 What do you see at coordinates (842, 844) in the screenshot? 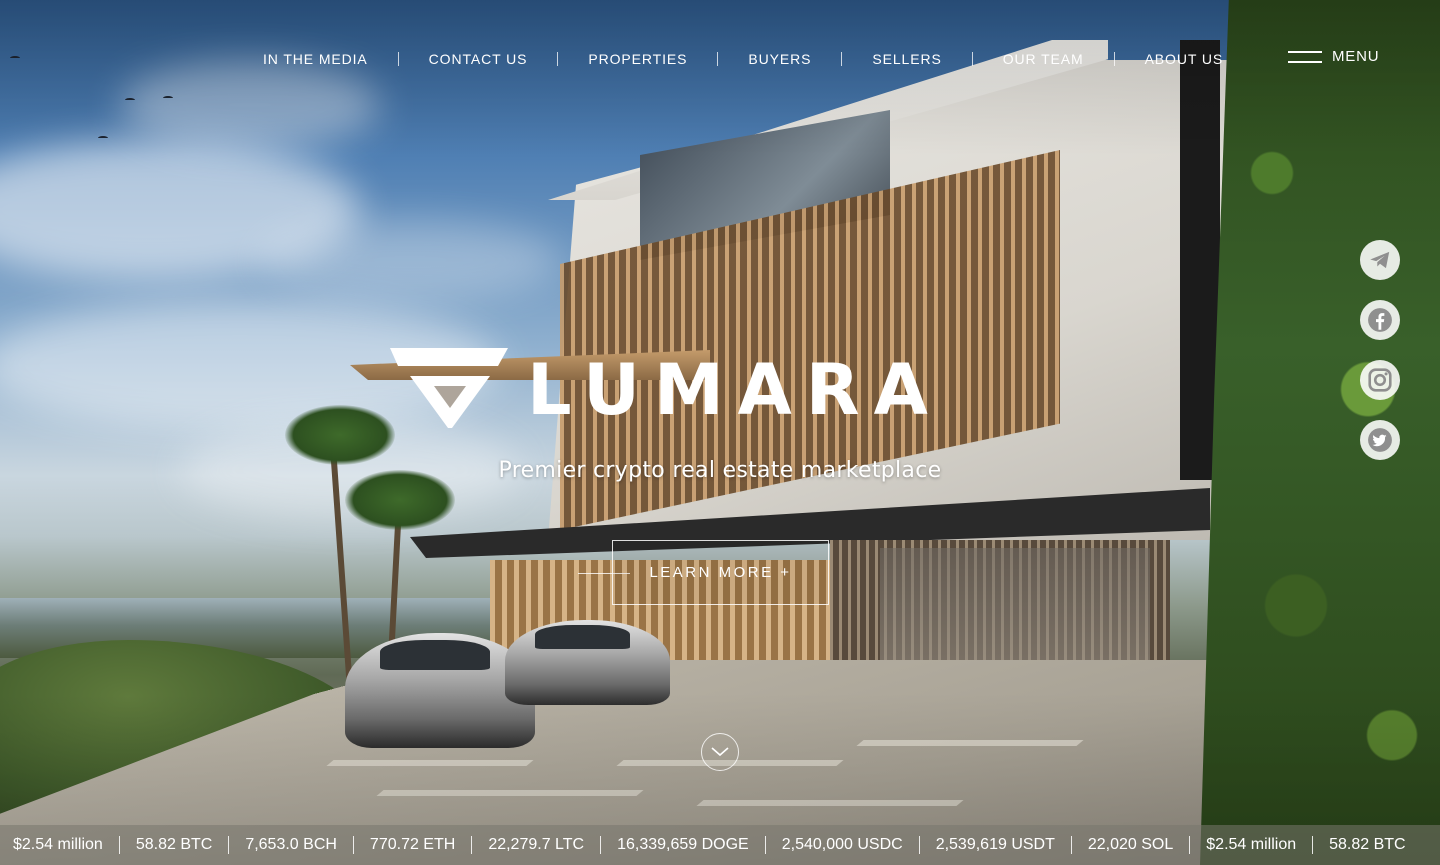
I see `ticker-item: 2,540,000 USDC` at bounding box center [842, 844].